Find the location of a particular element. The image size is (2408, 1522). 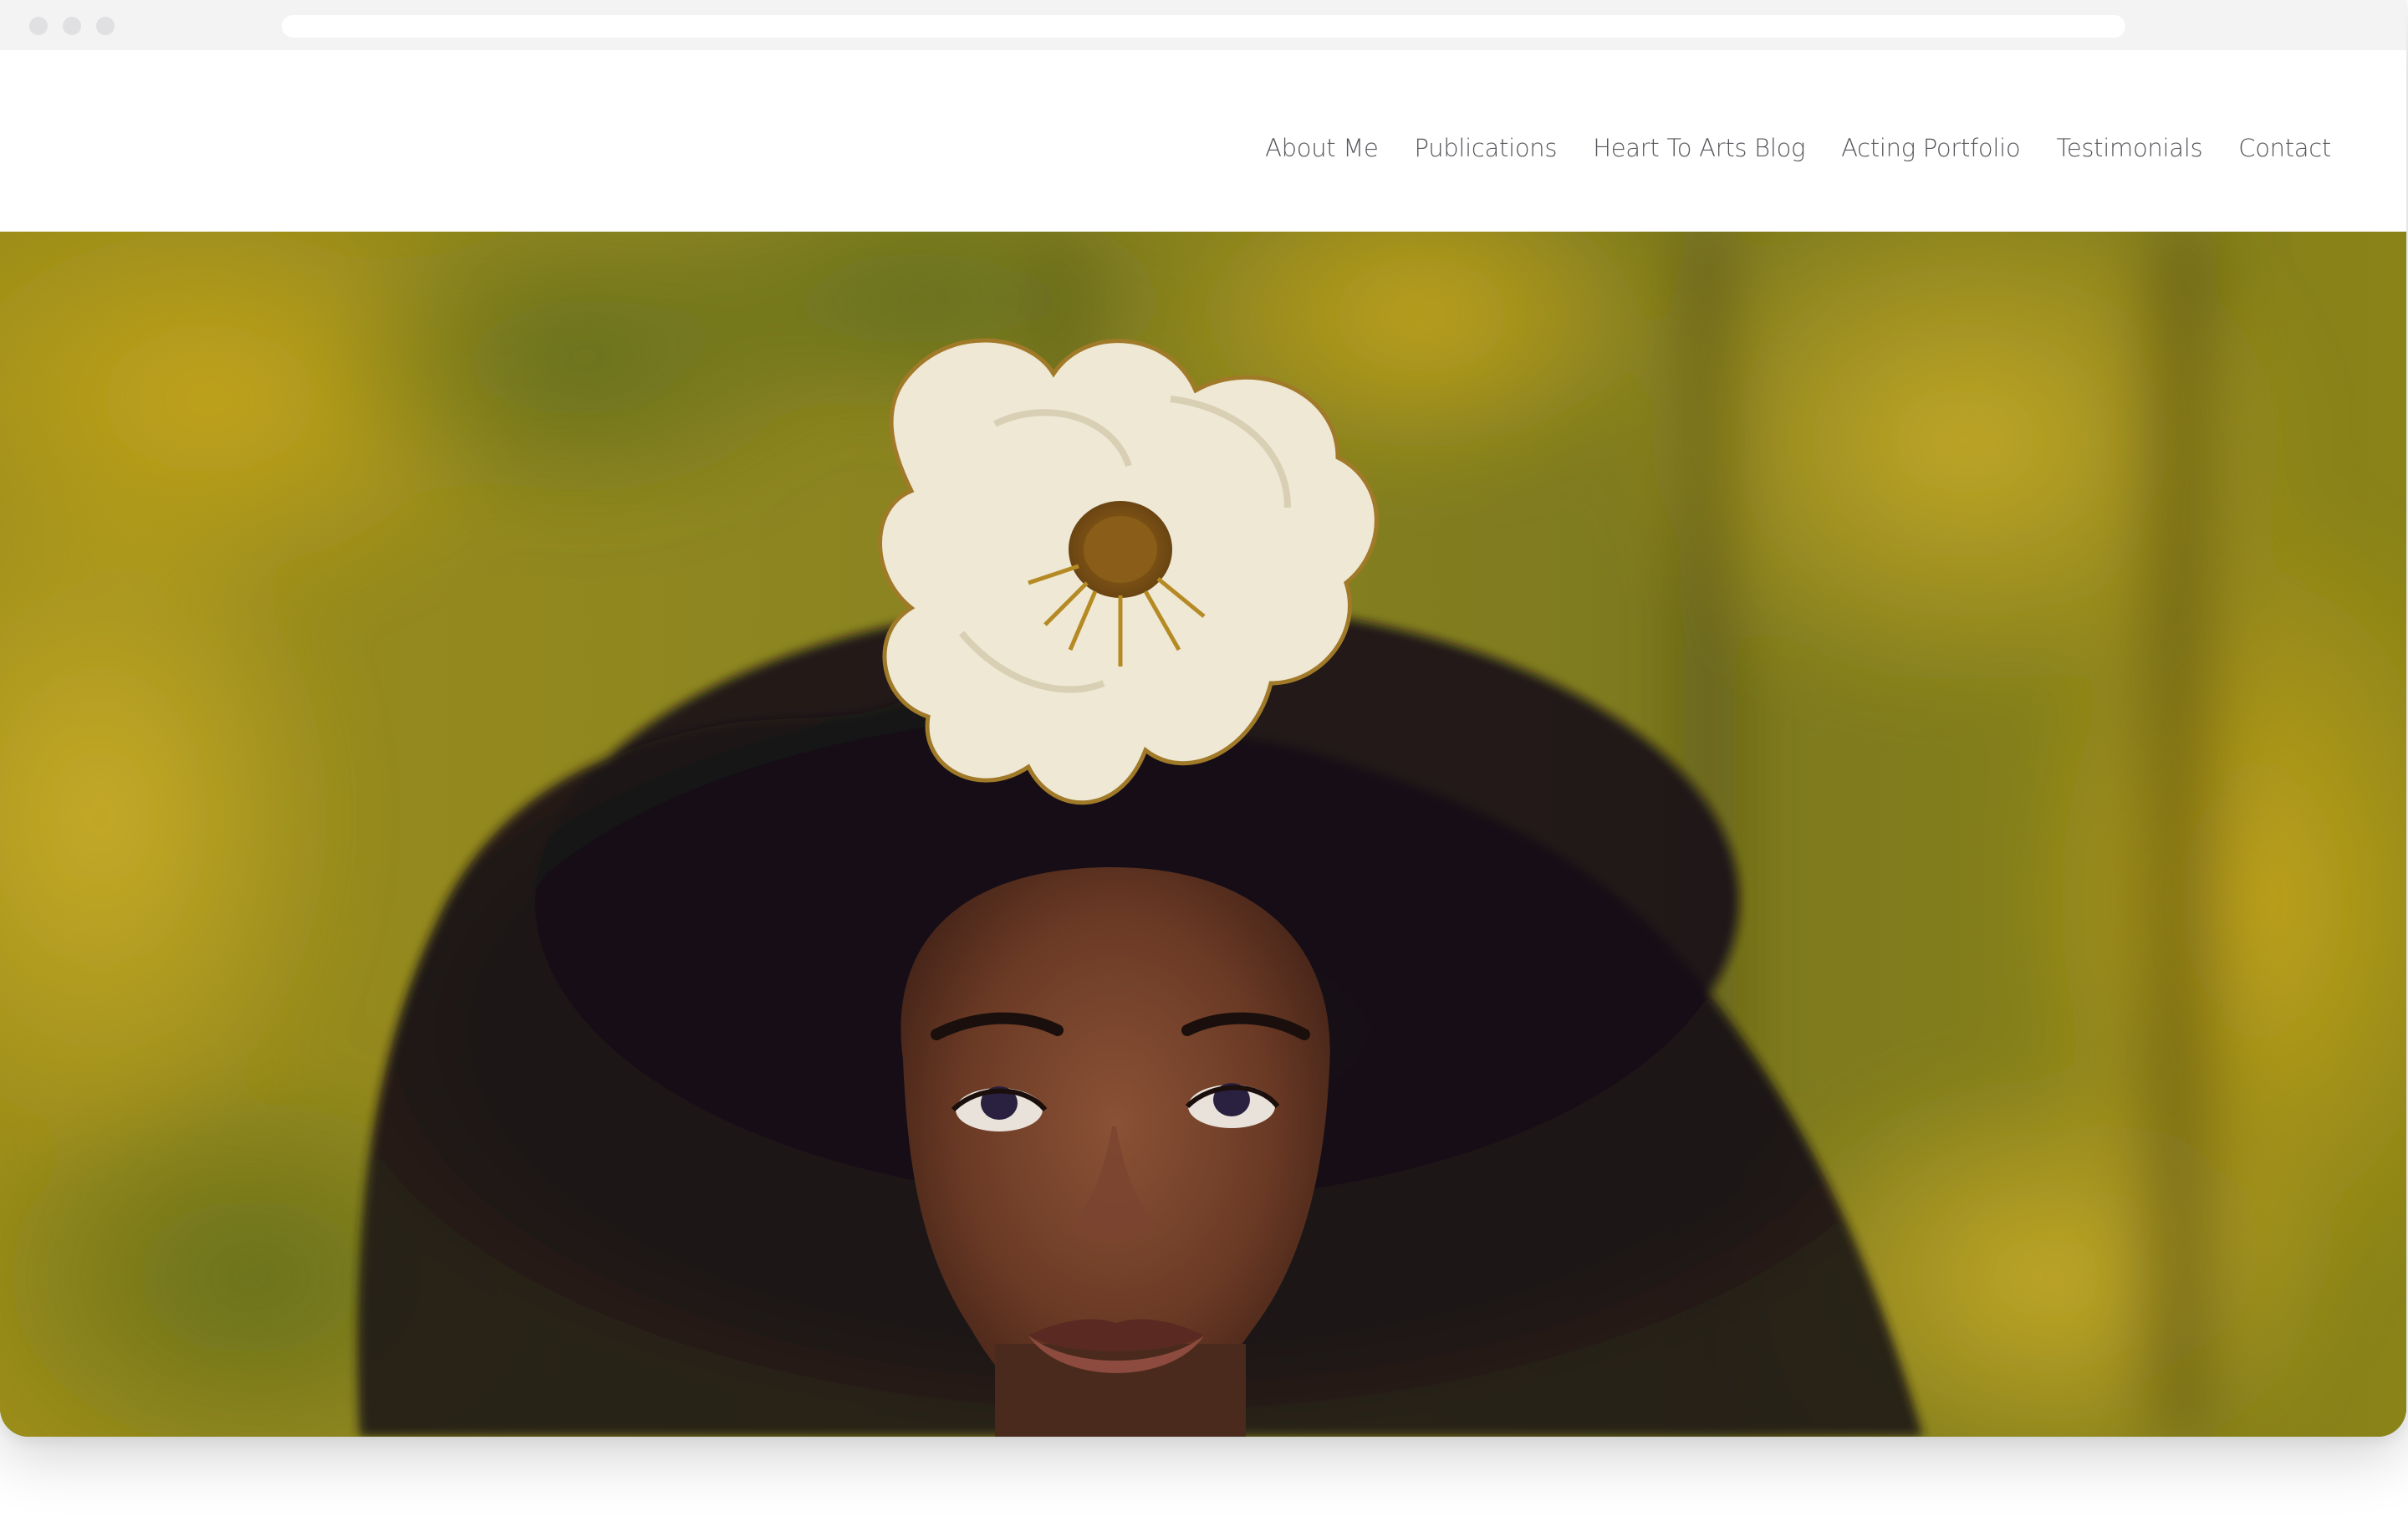

url-bar is located at coordinates (1204, 26).